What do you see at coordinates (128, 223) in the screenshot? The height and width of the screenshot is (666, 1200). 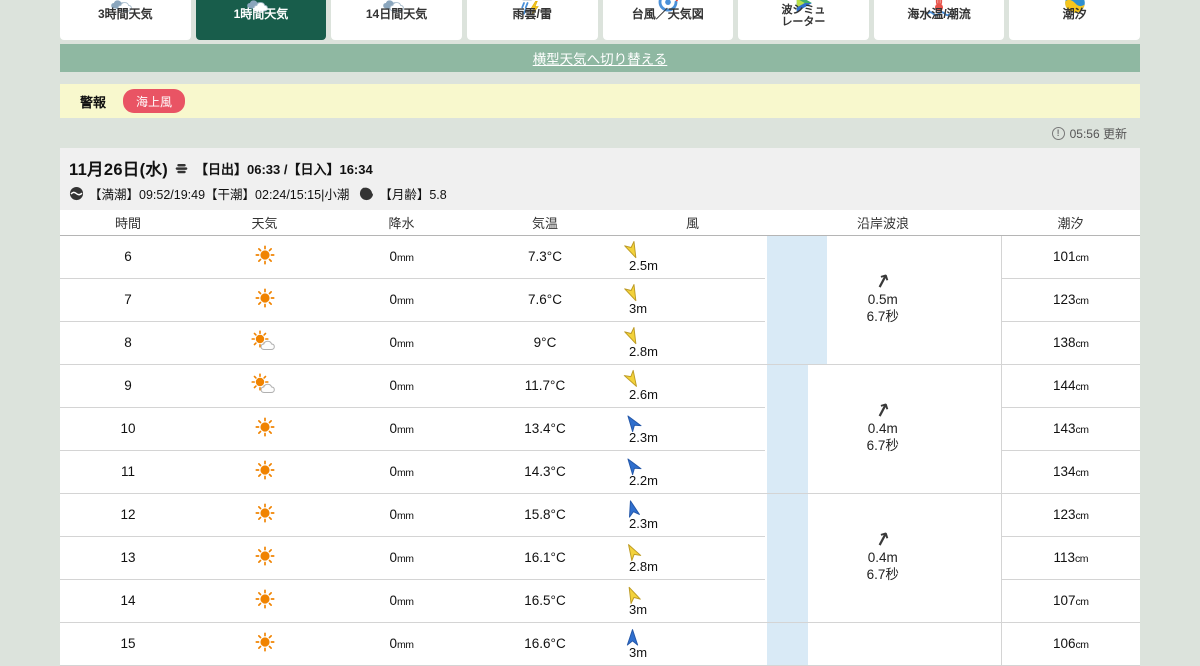 I see `column-header: 時間` at bounding box center [128, 223].